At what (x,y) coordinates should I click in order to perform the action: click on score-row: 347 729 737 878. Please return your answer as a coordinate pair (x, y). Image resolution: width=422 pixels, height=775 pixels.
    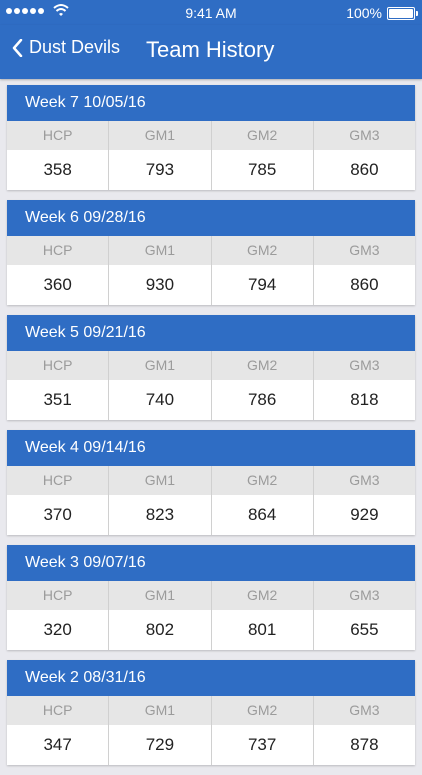
    Looking at the image, I should click on (211, 745).